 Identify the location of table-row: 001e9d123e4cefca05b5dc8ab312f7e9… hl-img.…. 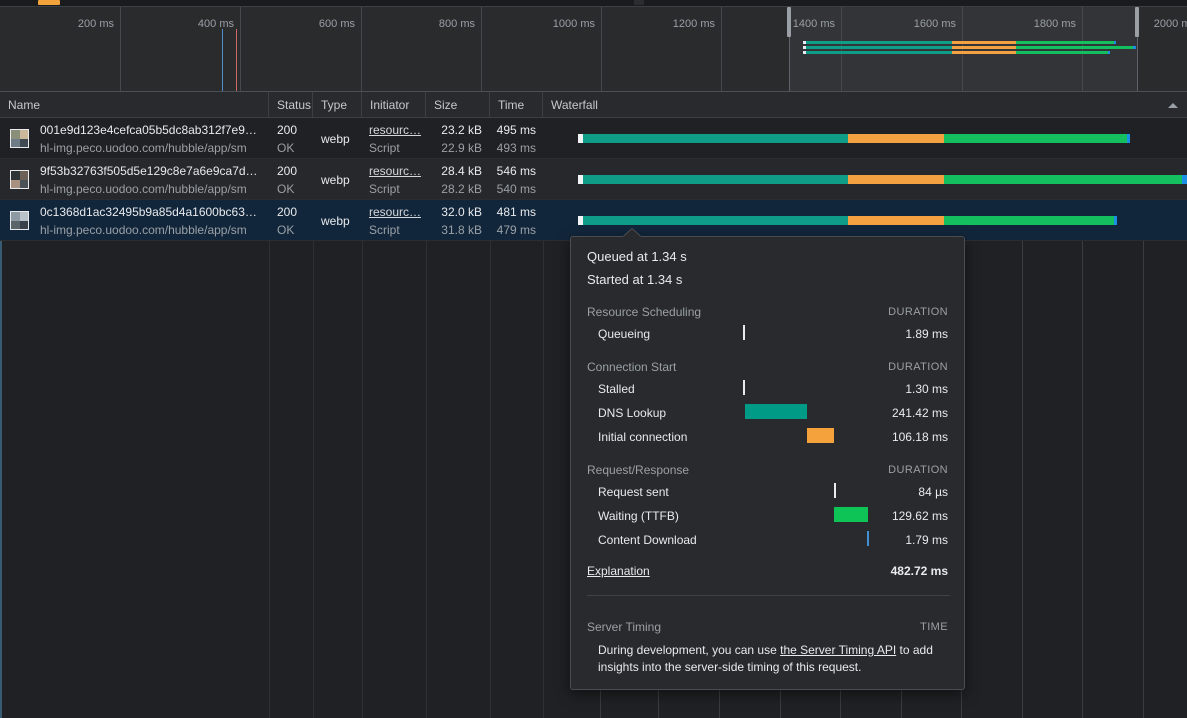
(593, 138).